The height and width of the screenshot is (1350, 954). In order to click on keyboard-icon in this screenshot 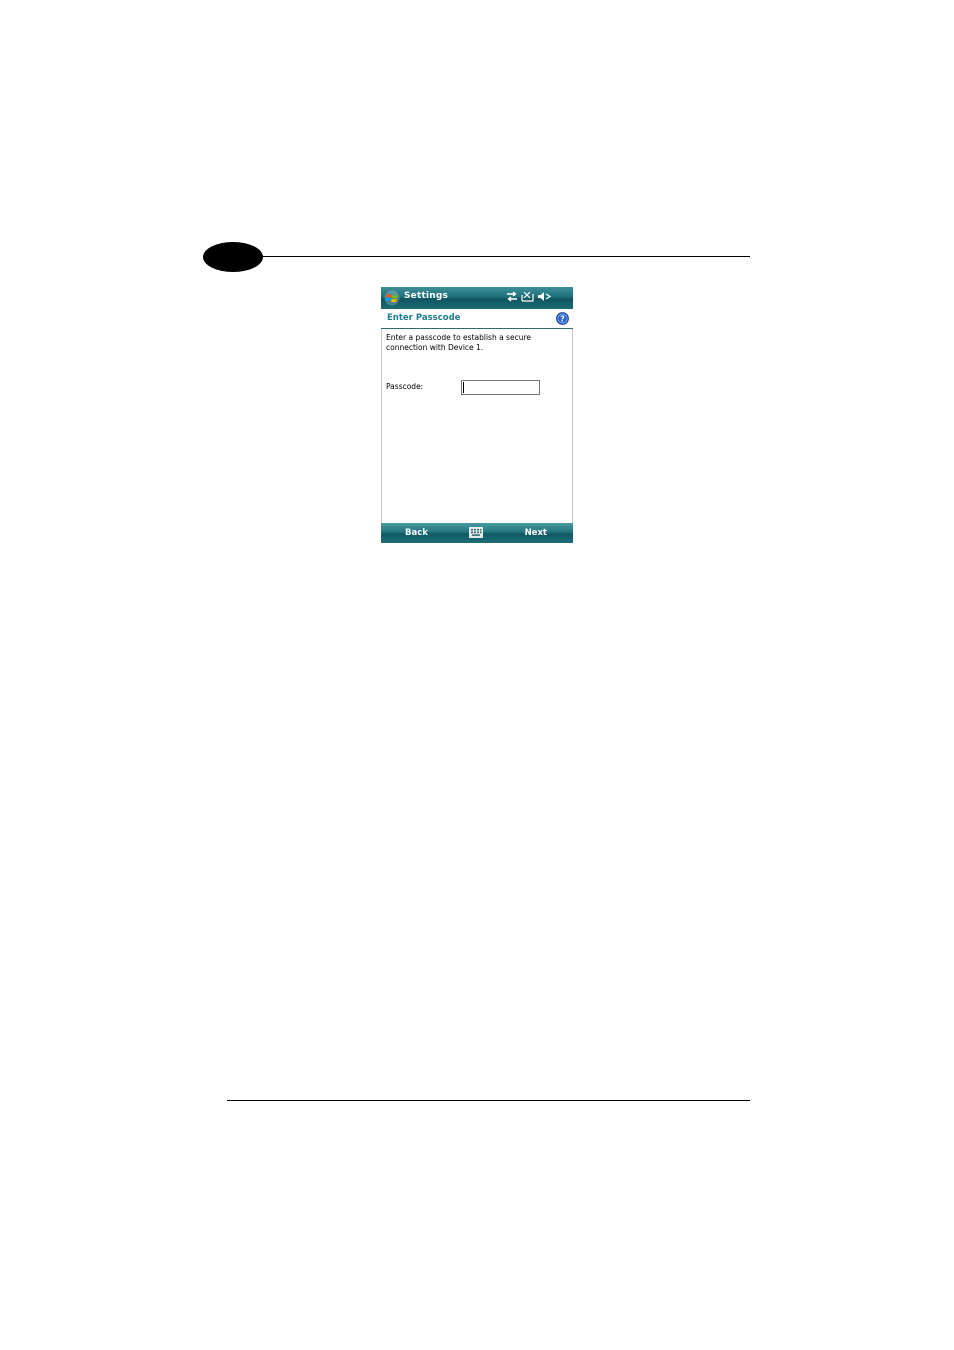, I will do `click(476, 532)`.